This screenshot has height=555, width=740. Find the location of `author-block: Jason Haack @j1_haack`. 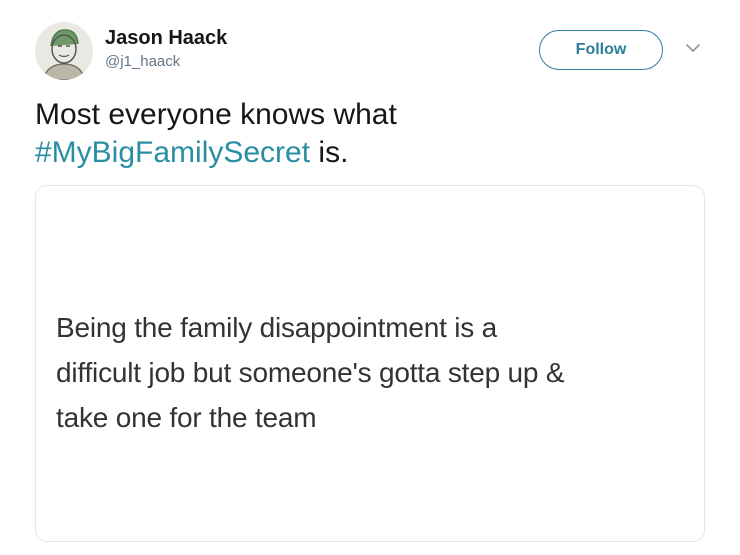

author-block: Jason Haack @j1_haack is located at coordinates (166, 49).